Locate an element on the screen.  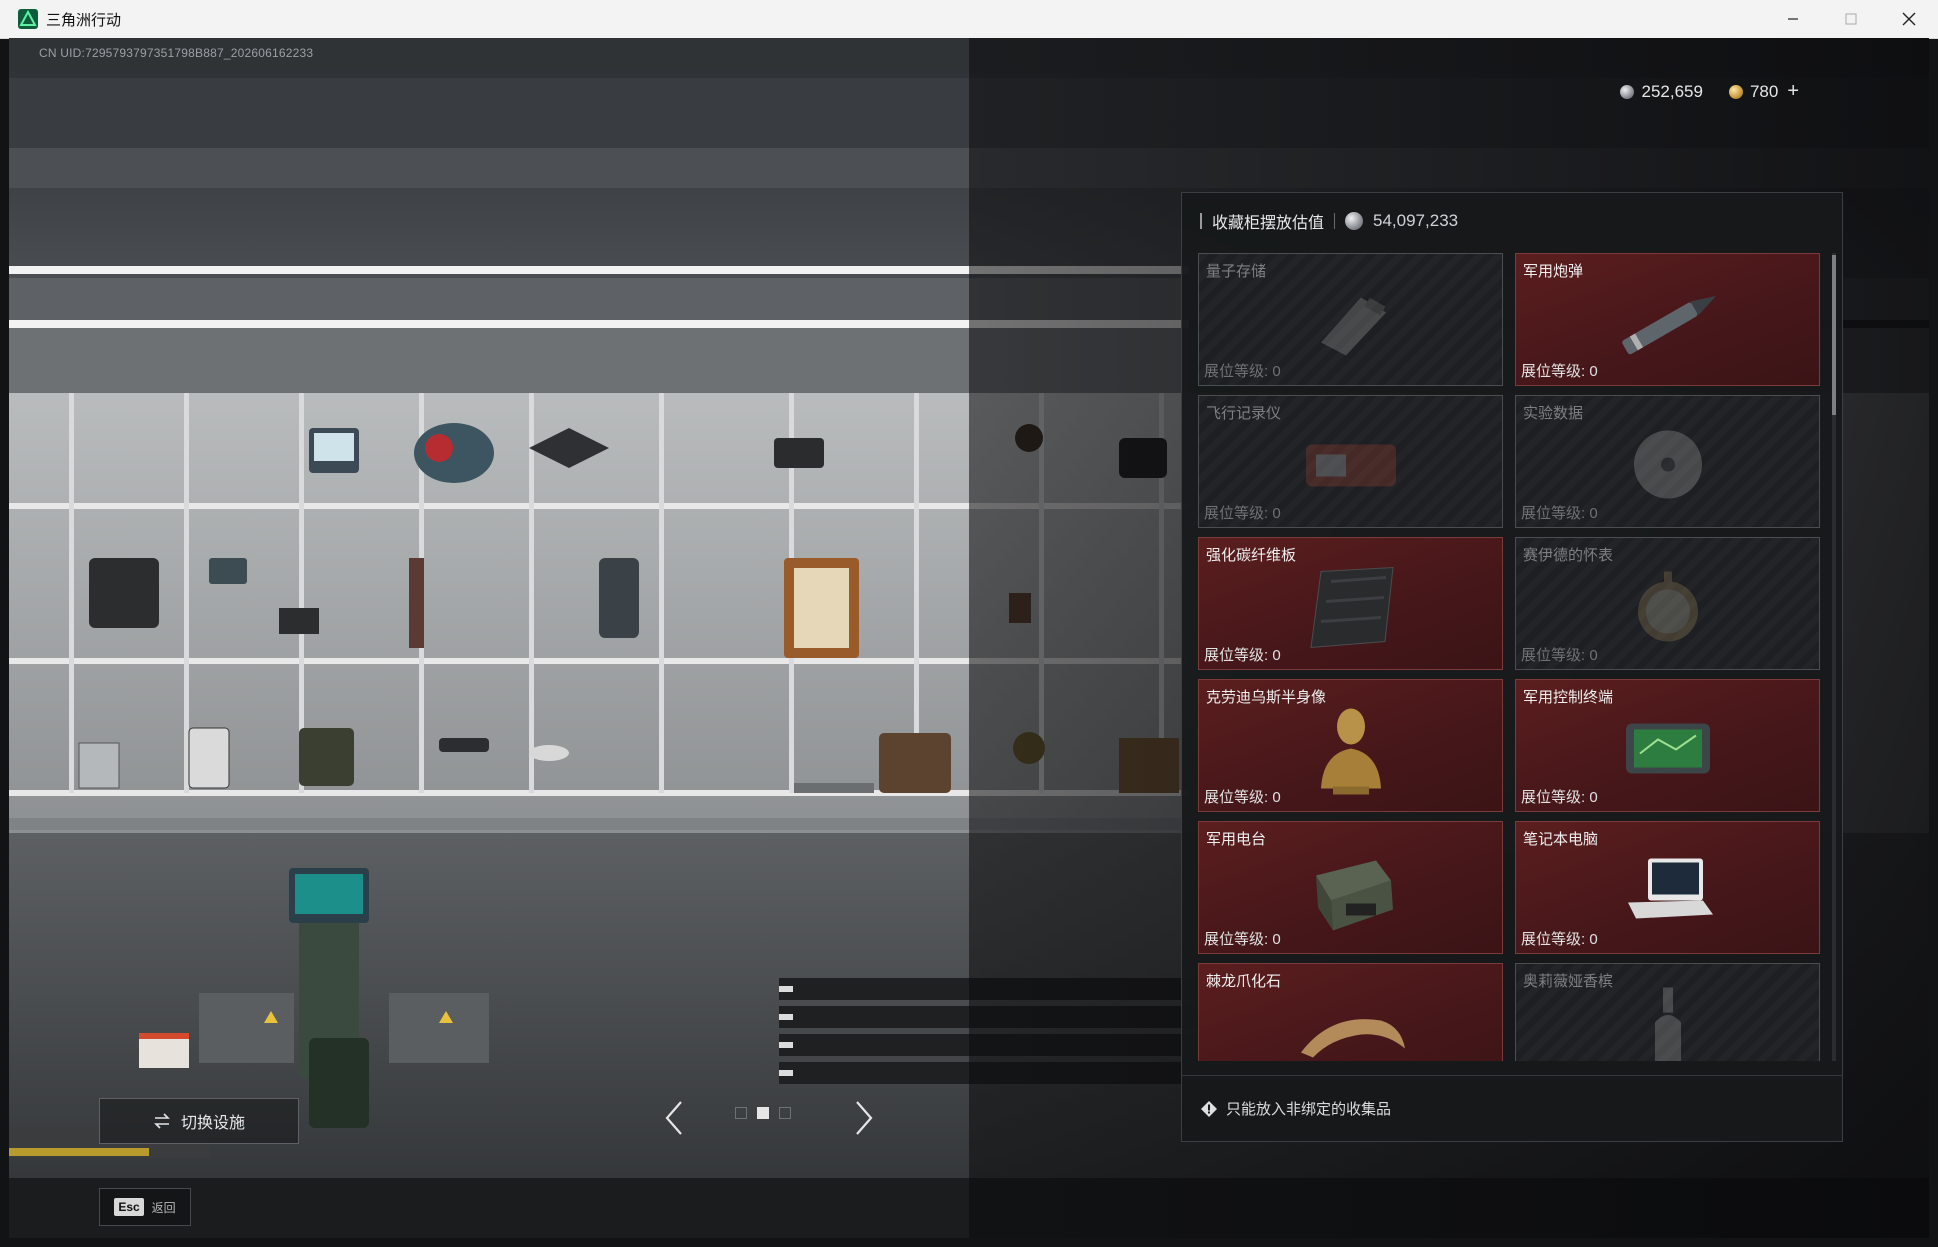
switch-facility-button: 切换设施 is located at coordinates (199, 1121).